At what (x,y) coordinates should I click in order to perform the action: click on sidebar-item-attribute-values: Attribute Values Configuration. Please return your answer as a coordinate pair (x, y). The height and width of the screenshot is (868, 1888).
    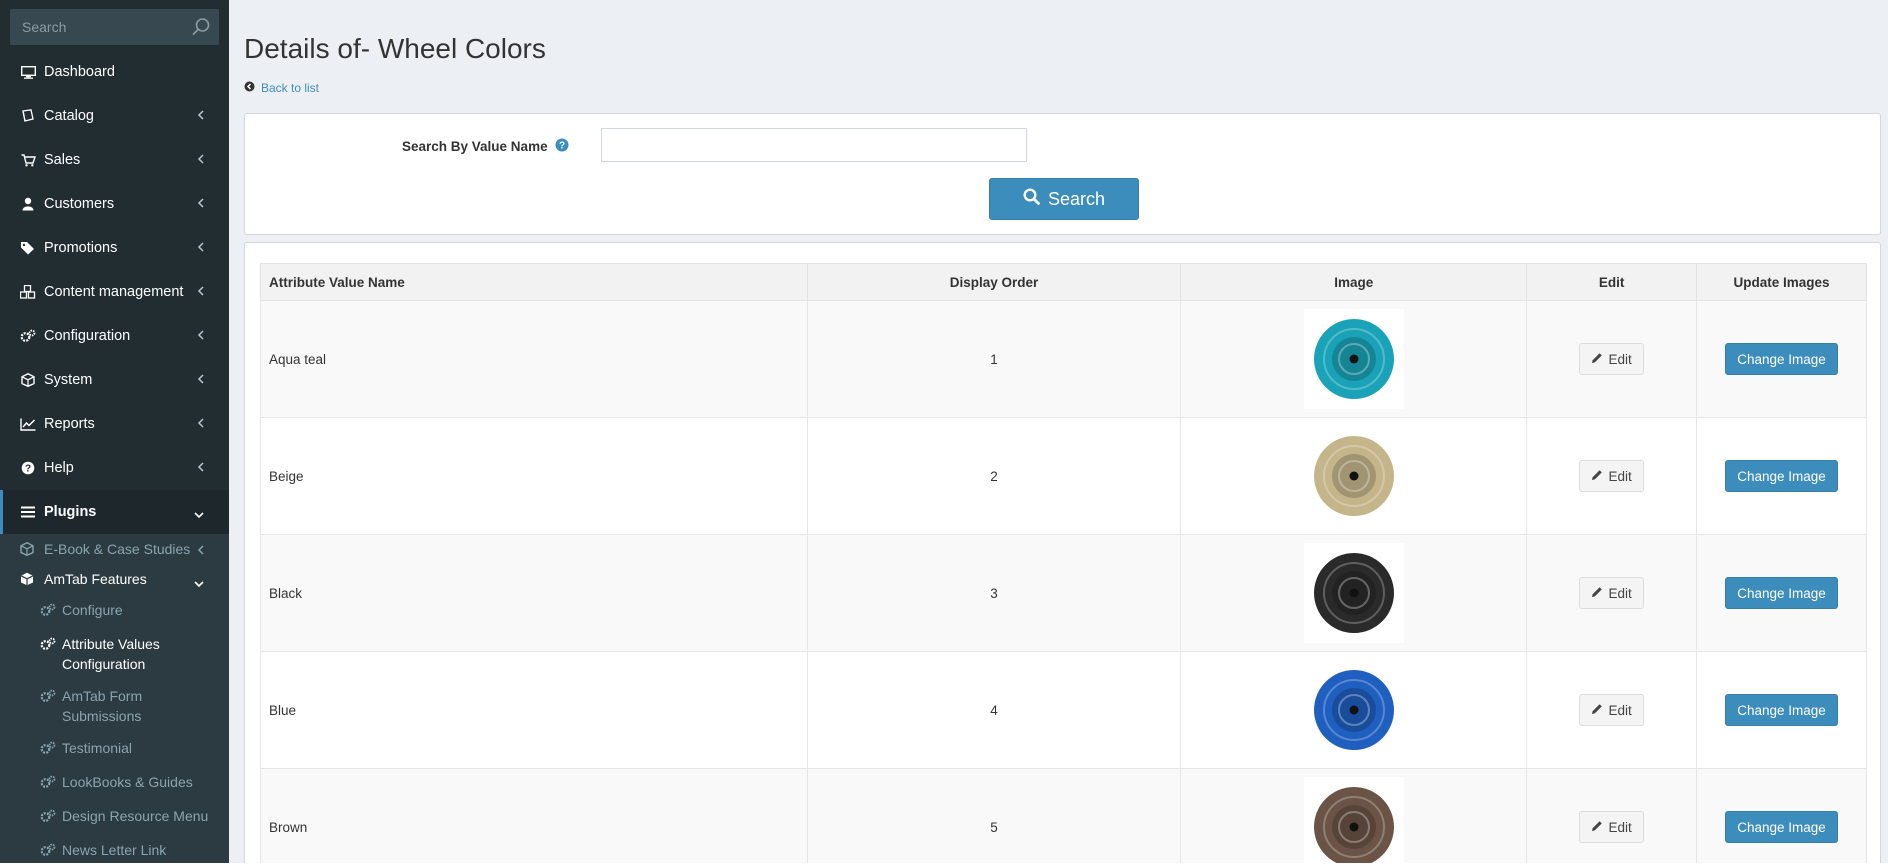
    Looking at the image, I should click on (114, 654).